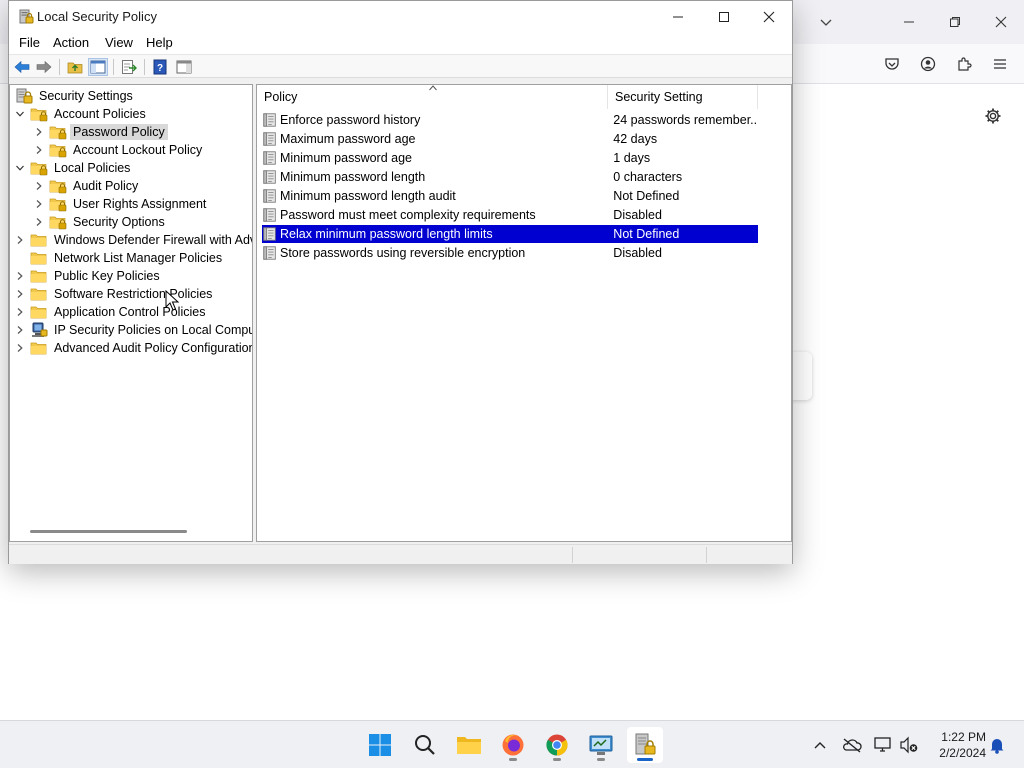 This screenshot has height=768, width=1024. Describe the element at coordinates (74, 168) in the screenshot. I see `tree-item: Local Policies` at that location.